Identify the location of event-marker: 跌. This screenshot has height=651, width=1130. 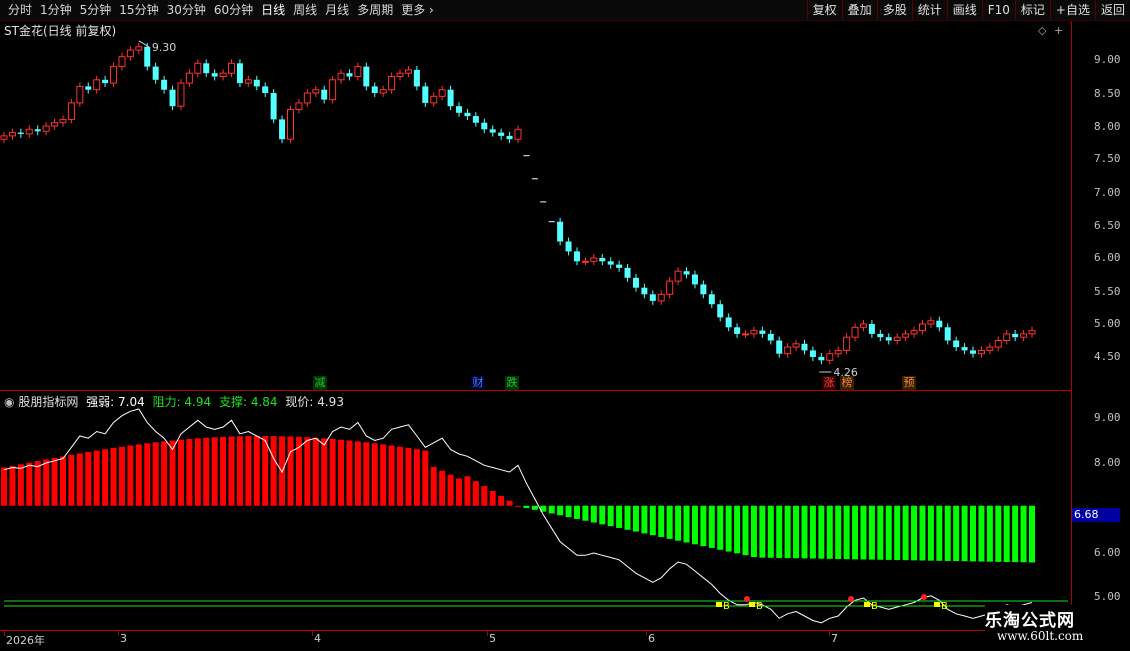
(512, 383).